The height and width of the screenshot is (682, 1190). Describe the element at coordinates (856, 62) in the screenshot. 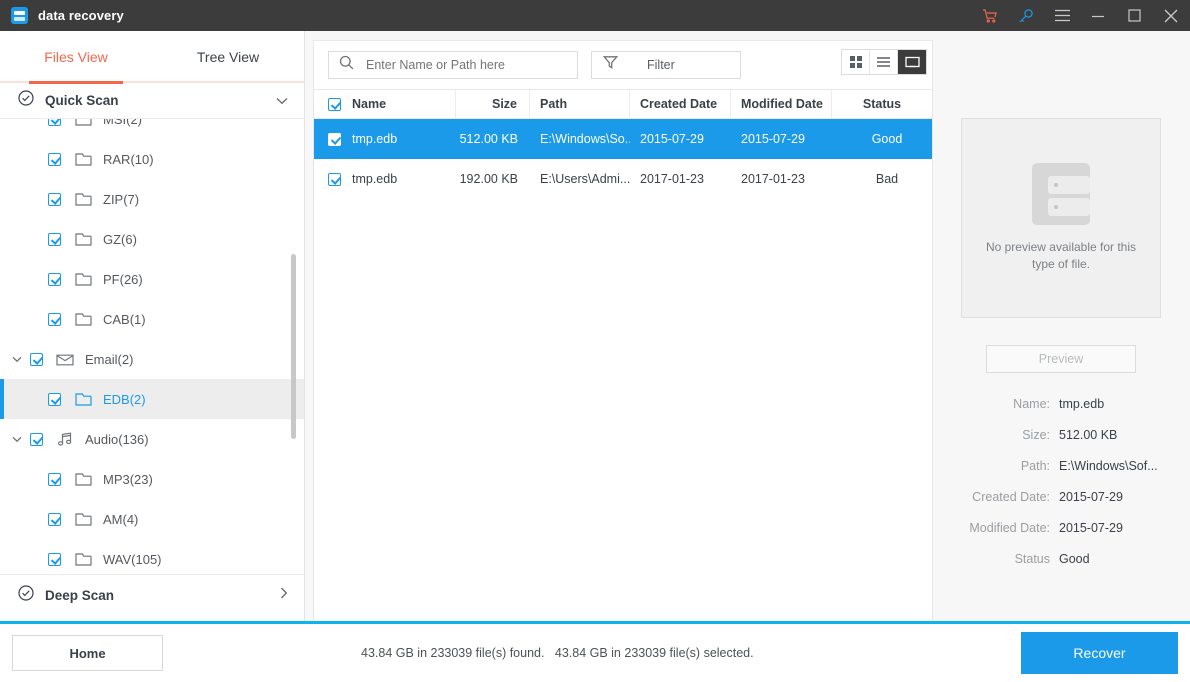

I see `grid-view-icon` at that location.